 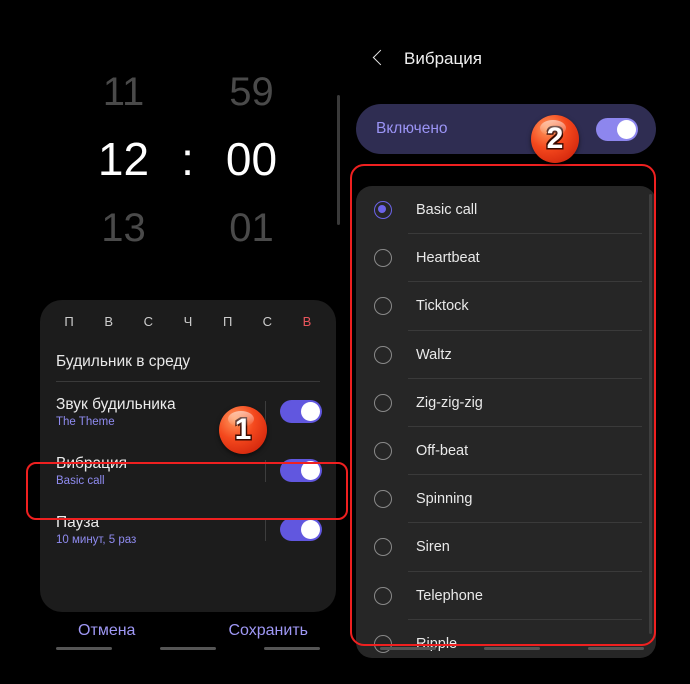 I want to click on list-item: Spinning, so click(x=506, y=499).